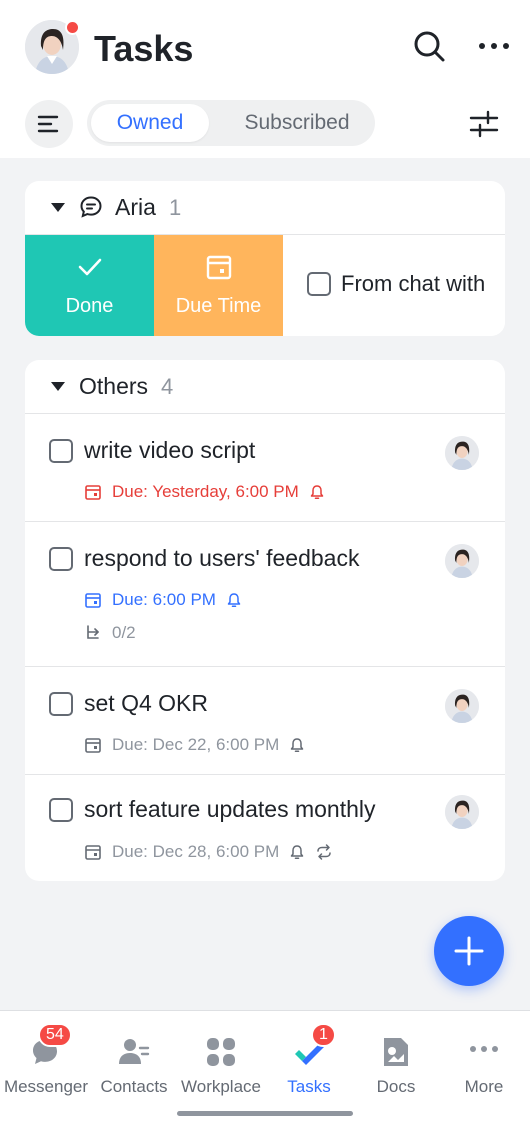 This screenshot has width=530, height=1129. What do you see at coordinates (72, 27) in the screenshot?
I see `notification-dot` at bounding box center [72, 27].